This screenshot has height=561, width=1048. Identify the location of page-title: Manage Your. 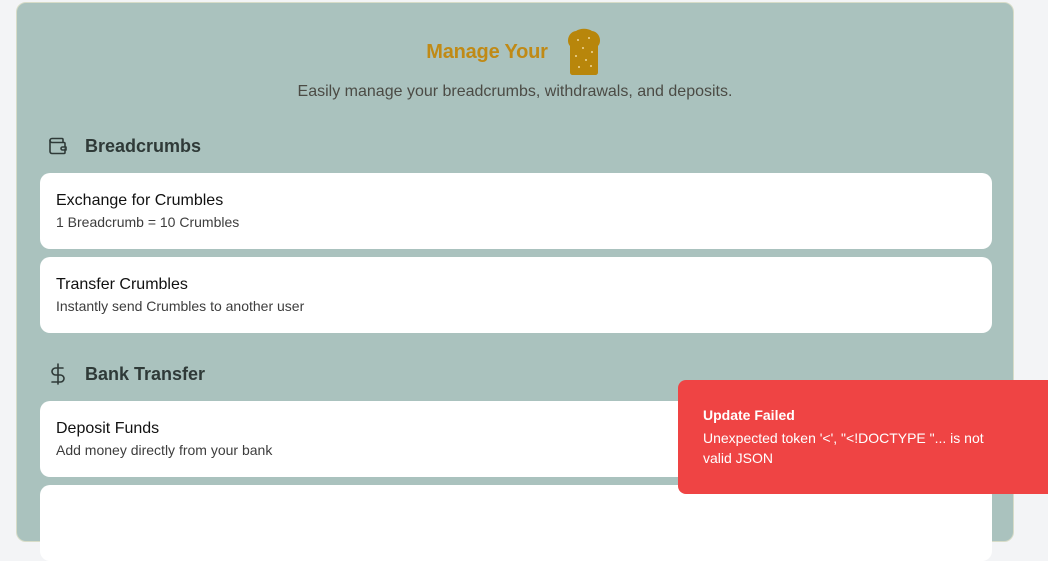
(487, 51).